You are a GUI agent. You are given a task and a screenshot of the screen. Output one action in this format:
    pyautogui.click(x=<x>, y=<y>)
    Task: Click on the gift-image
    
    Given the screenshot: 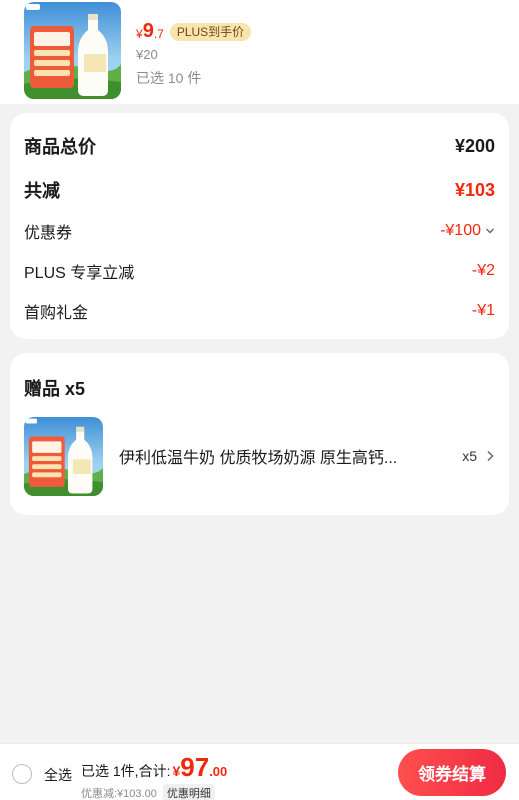 What is the action you would take?
    pyautogui.click(x=63, y=456)
    